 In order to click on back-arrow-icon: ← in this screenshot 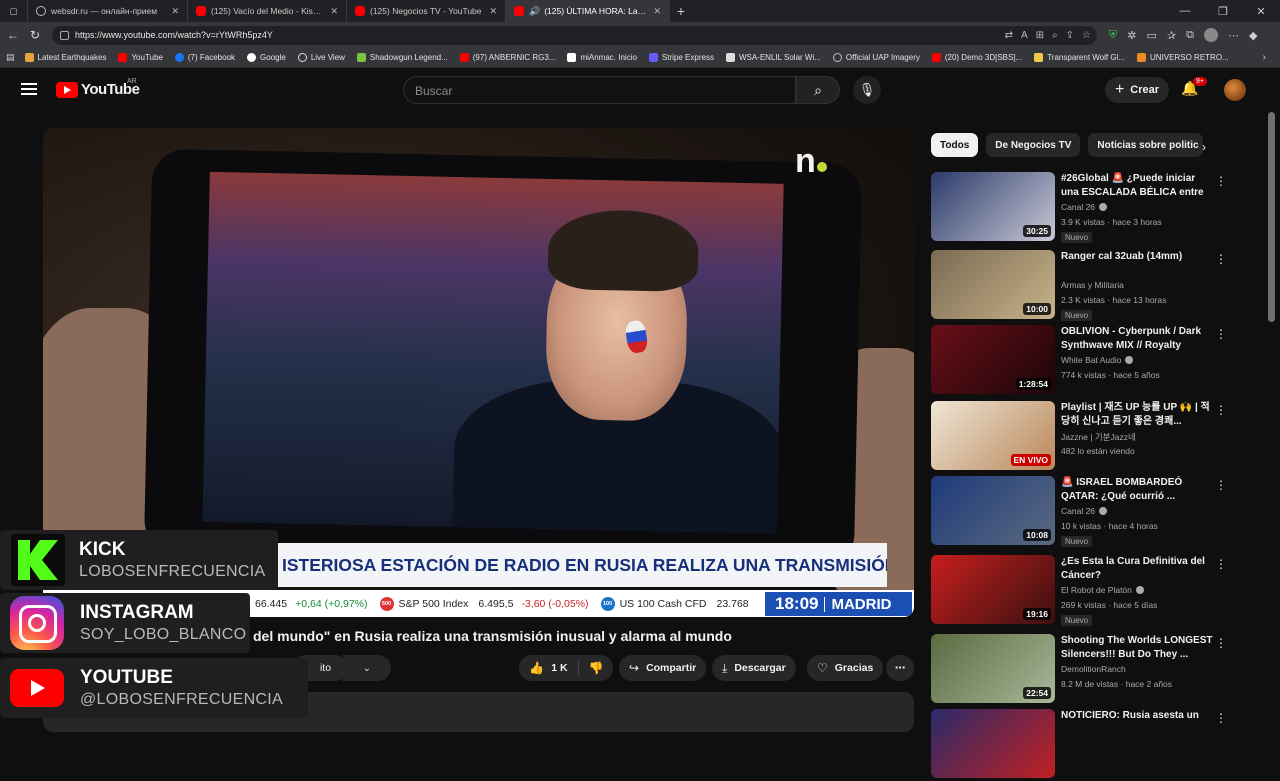, I will do `click(13, 35)`.